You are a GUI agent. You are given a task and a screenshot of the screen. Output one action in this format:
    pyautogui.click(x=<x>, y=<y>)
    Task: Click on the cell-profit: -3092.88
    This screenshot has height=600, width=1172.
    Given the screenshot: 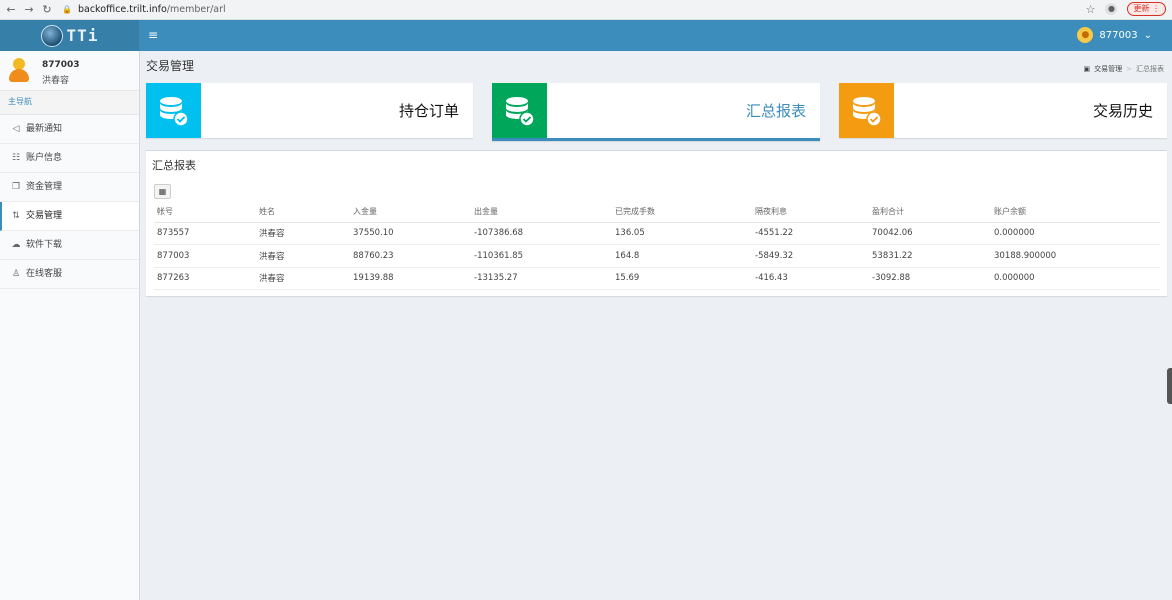 What is the action you would take?
    pyautogui.click(x=930, y=278)
    